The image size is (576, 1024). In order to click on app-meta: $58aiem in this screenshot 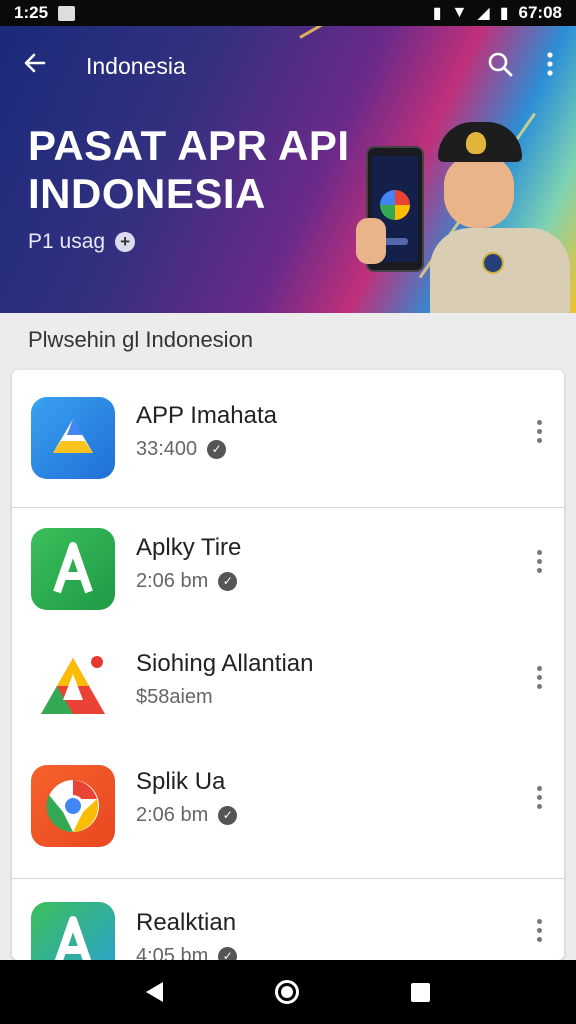, I will do `click(174, 697)`.